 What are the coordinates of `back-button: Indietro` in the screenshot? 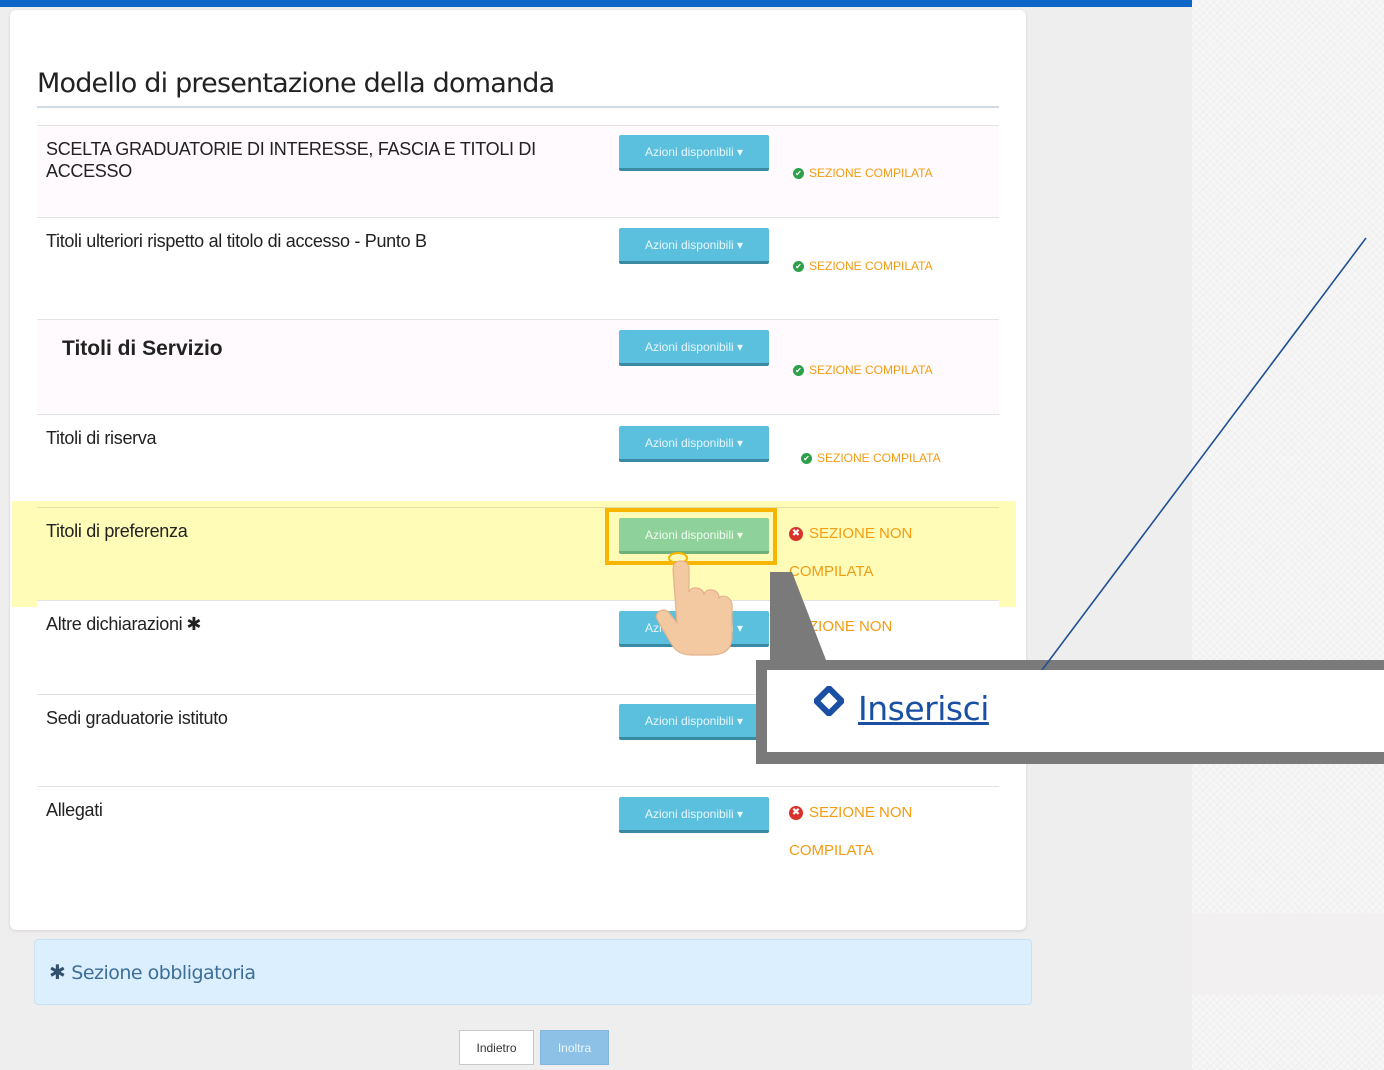 It's located at (496, 1047).